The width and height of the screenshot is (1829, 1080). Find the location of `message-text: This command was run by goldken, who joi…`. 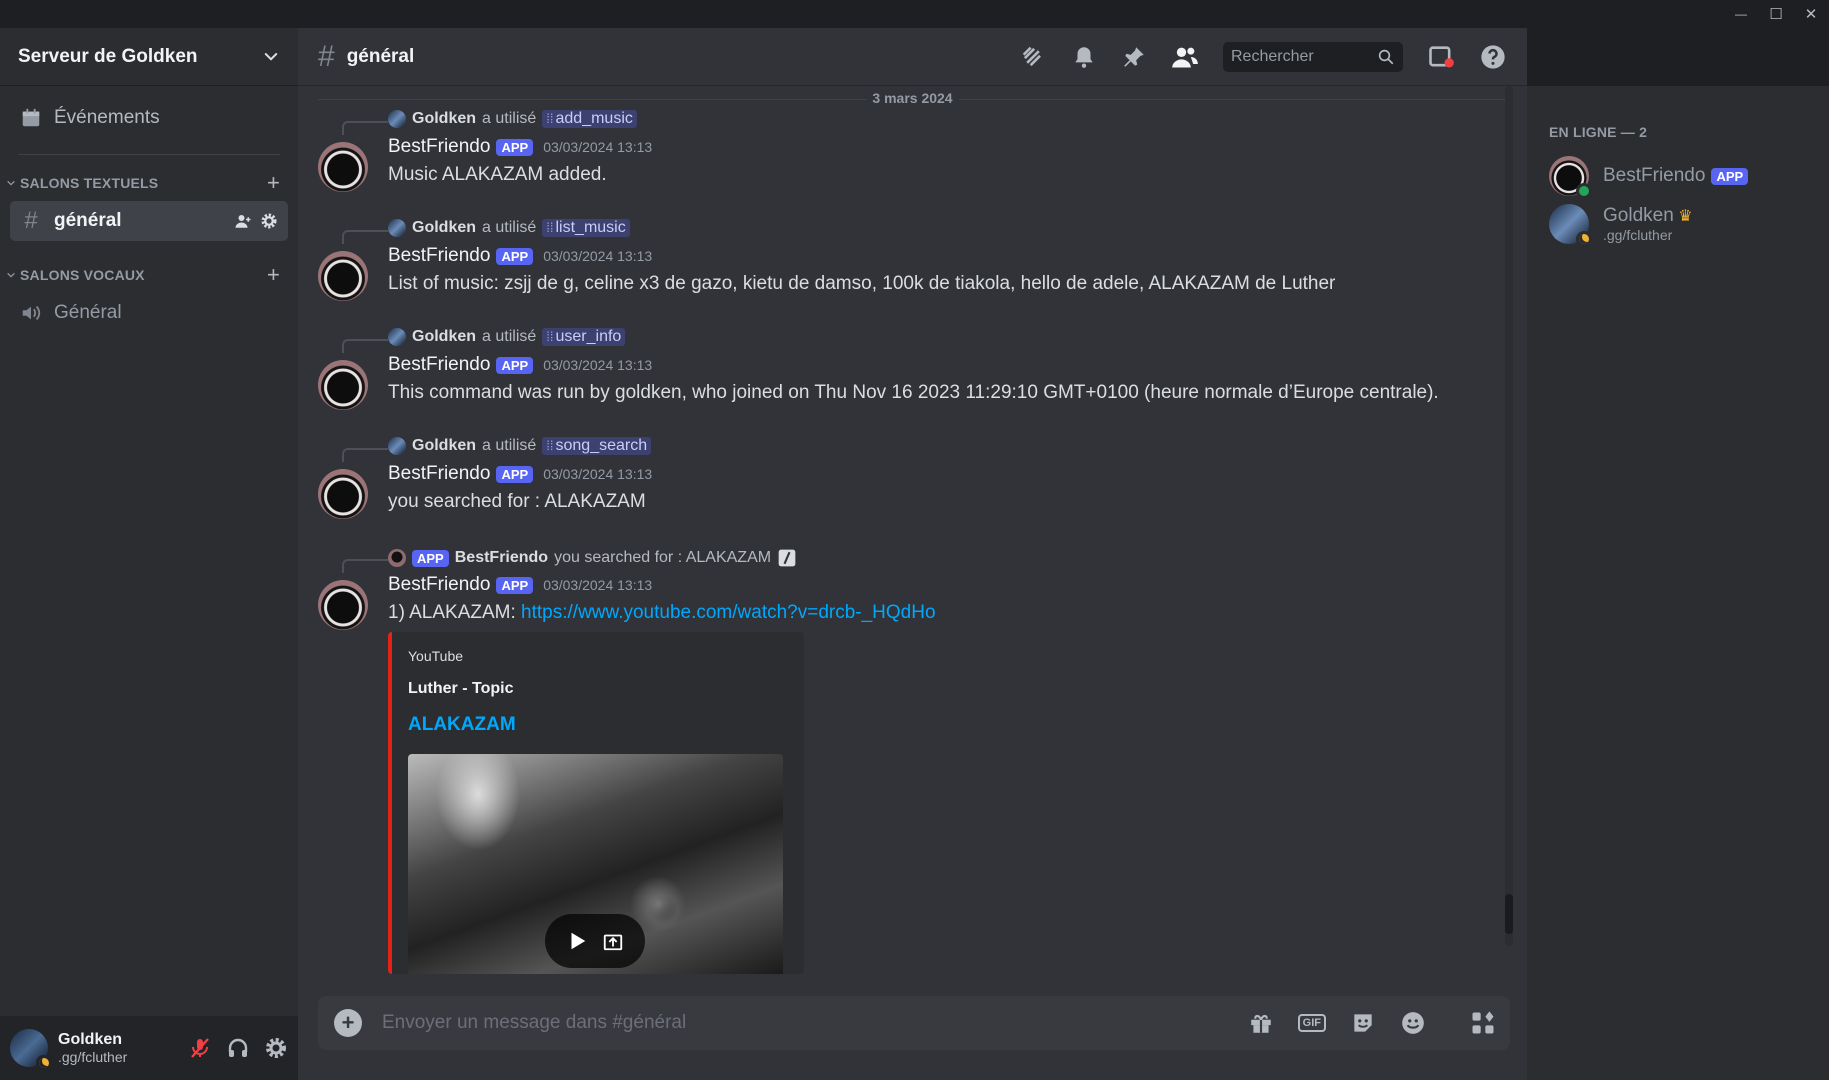

message-text: This command was run by goldken, who joi… is located at coordinates (913, 392).